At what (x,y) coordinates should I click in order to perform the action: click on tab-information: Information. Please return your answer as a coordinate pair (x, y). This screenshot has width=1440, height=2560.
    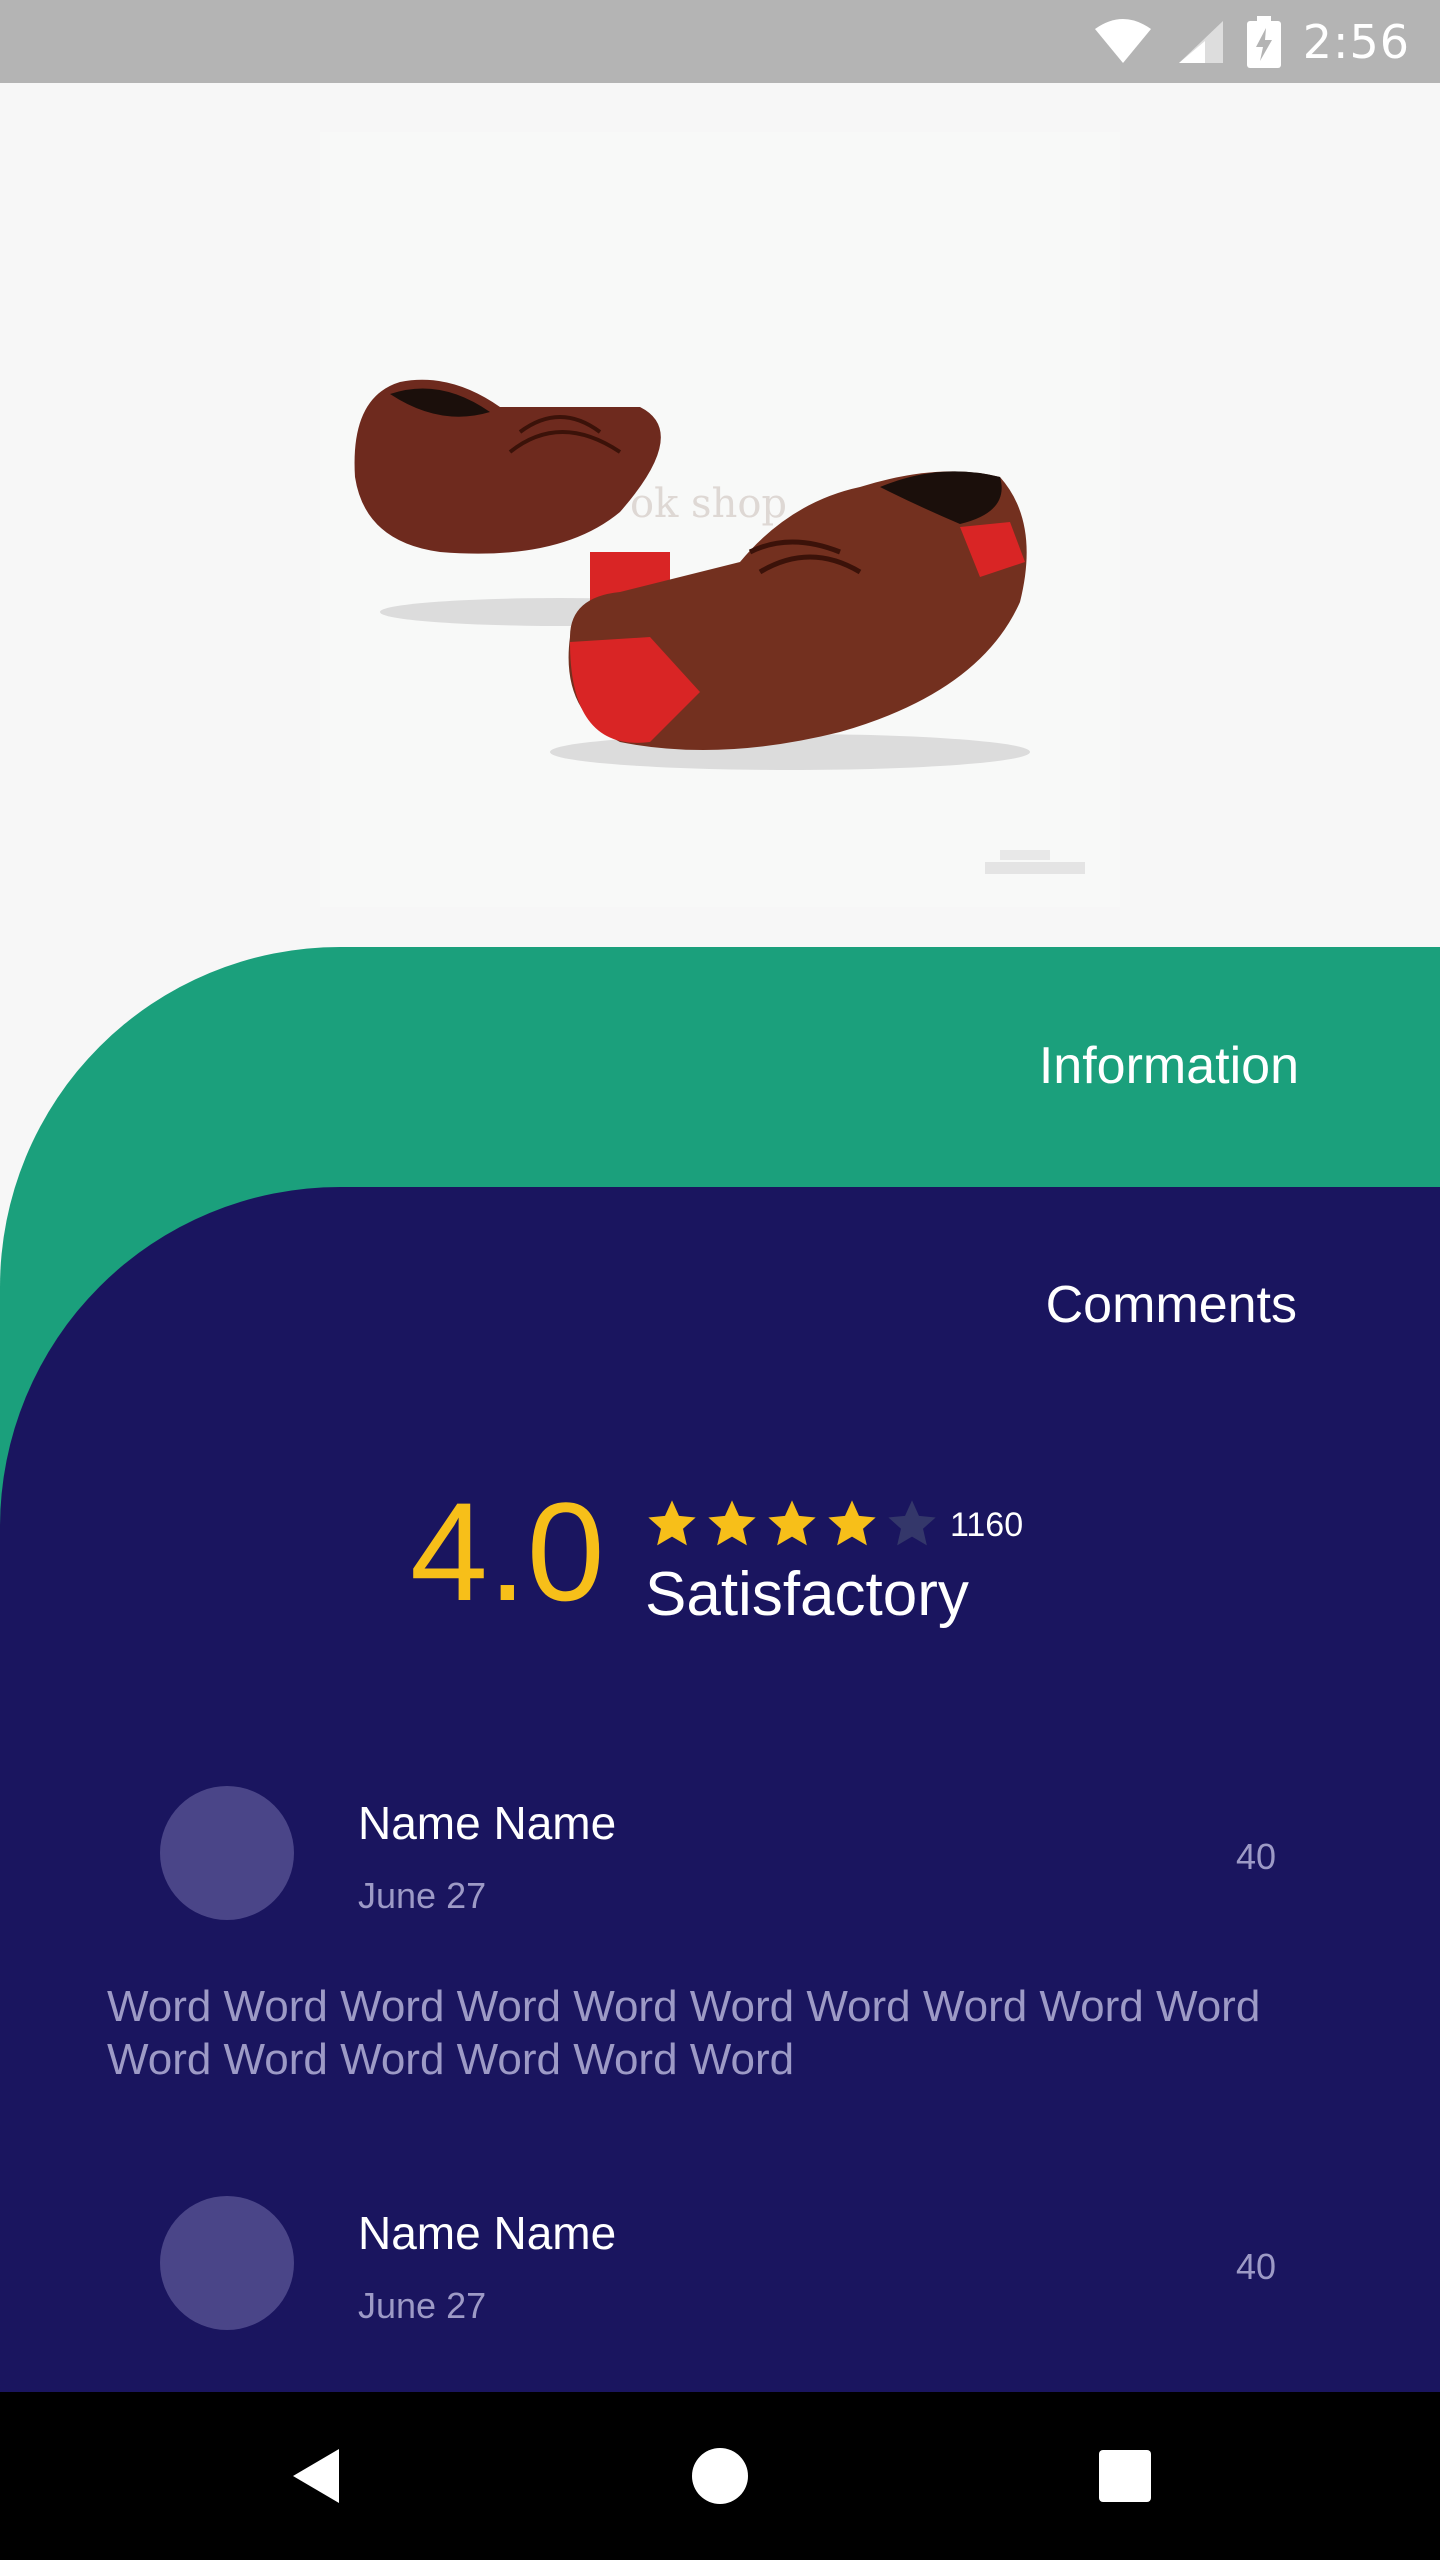
    Looking at the image, I should click on (1169, 1066).